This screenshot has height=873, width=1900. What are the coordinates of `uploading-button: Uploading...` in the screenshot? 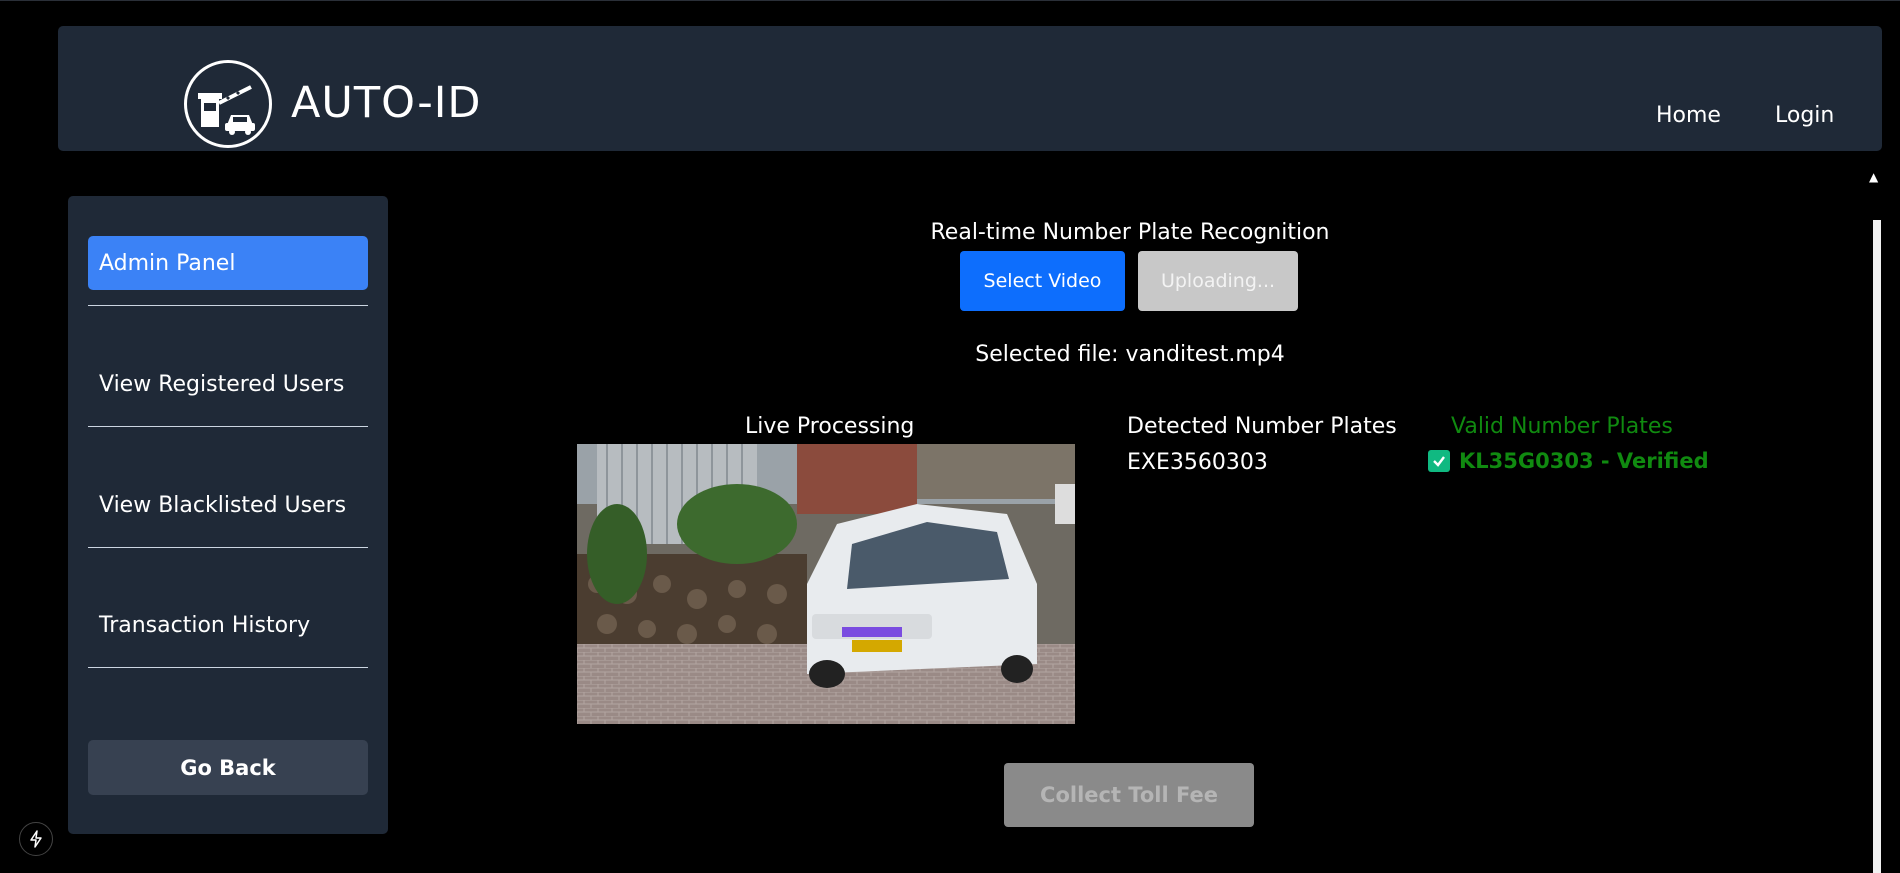 It's located at (1218, 281).